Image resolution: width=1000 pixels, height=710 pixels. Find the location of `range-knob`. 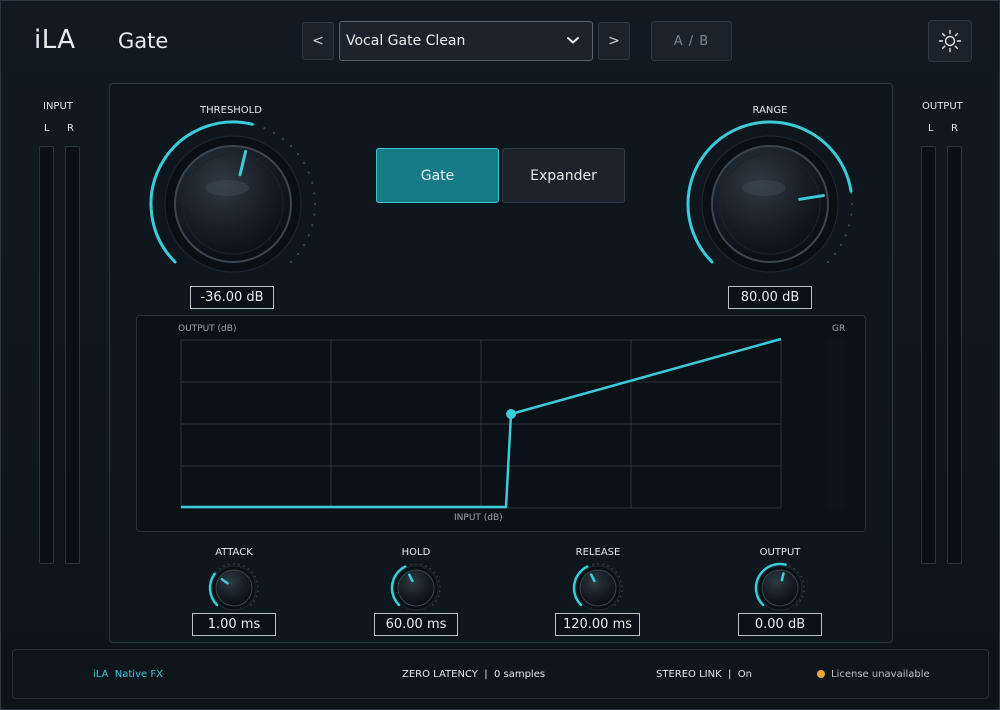

range-knob is located at coordinates (770, 201).